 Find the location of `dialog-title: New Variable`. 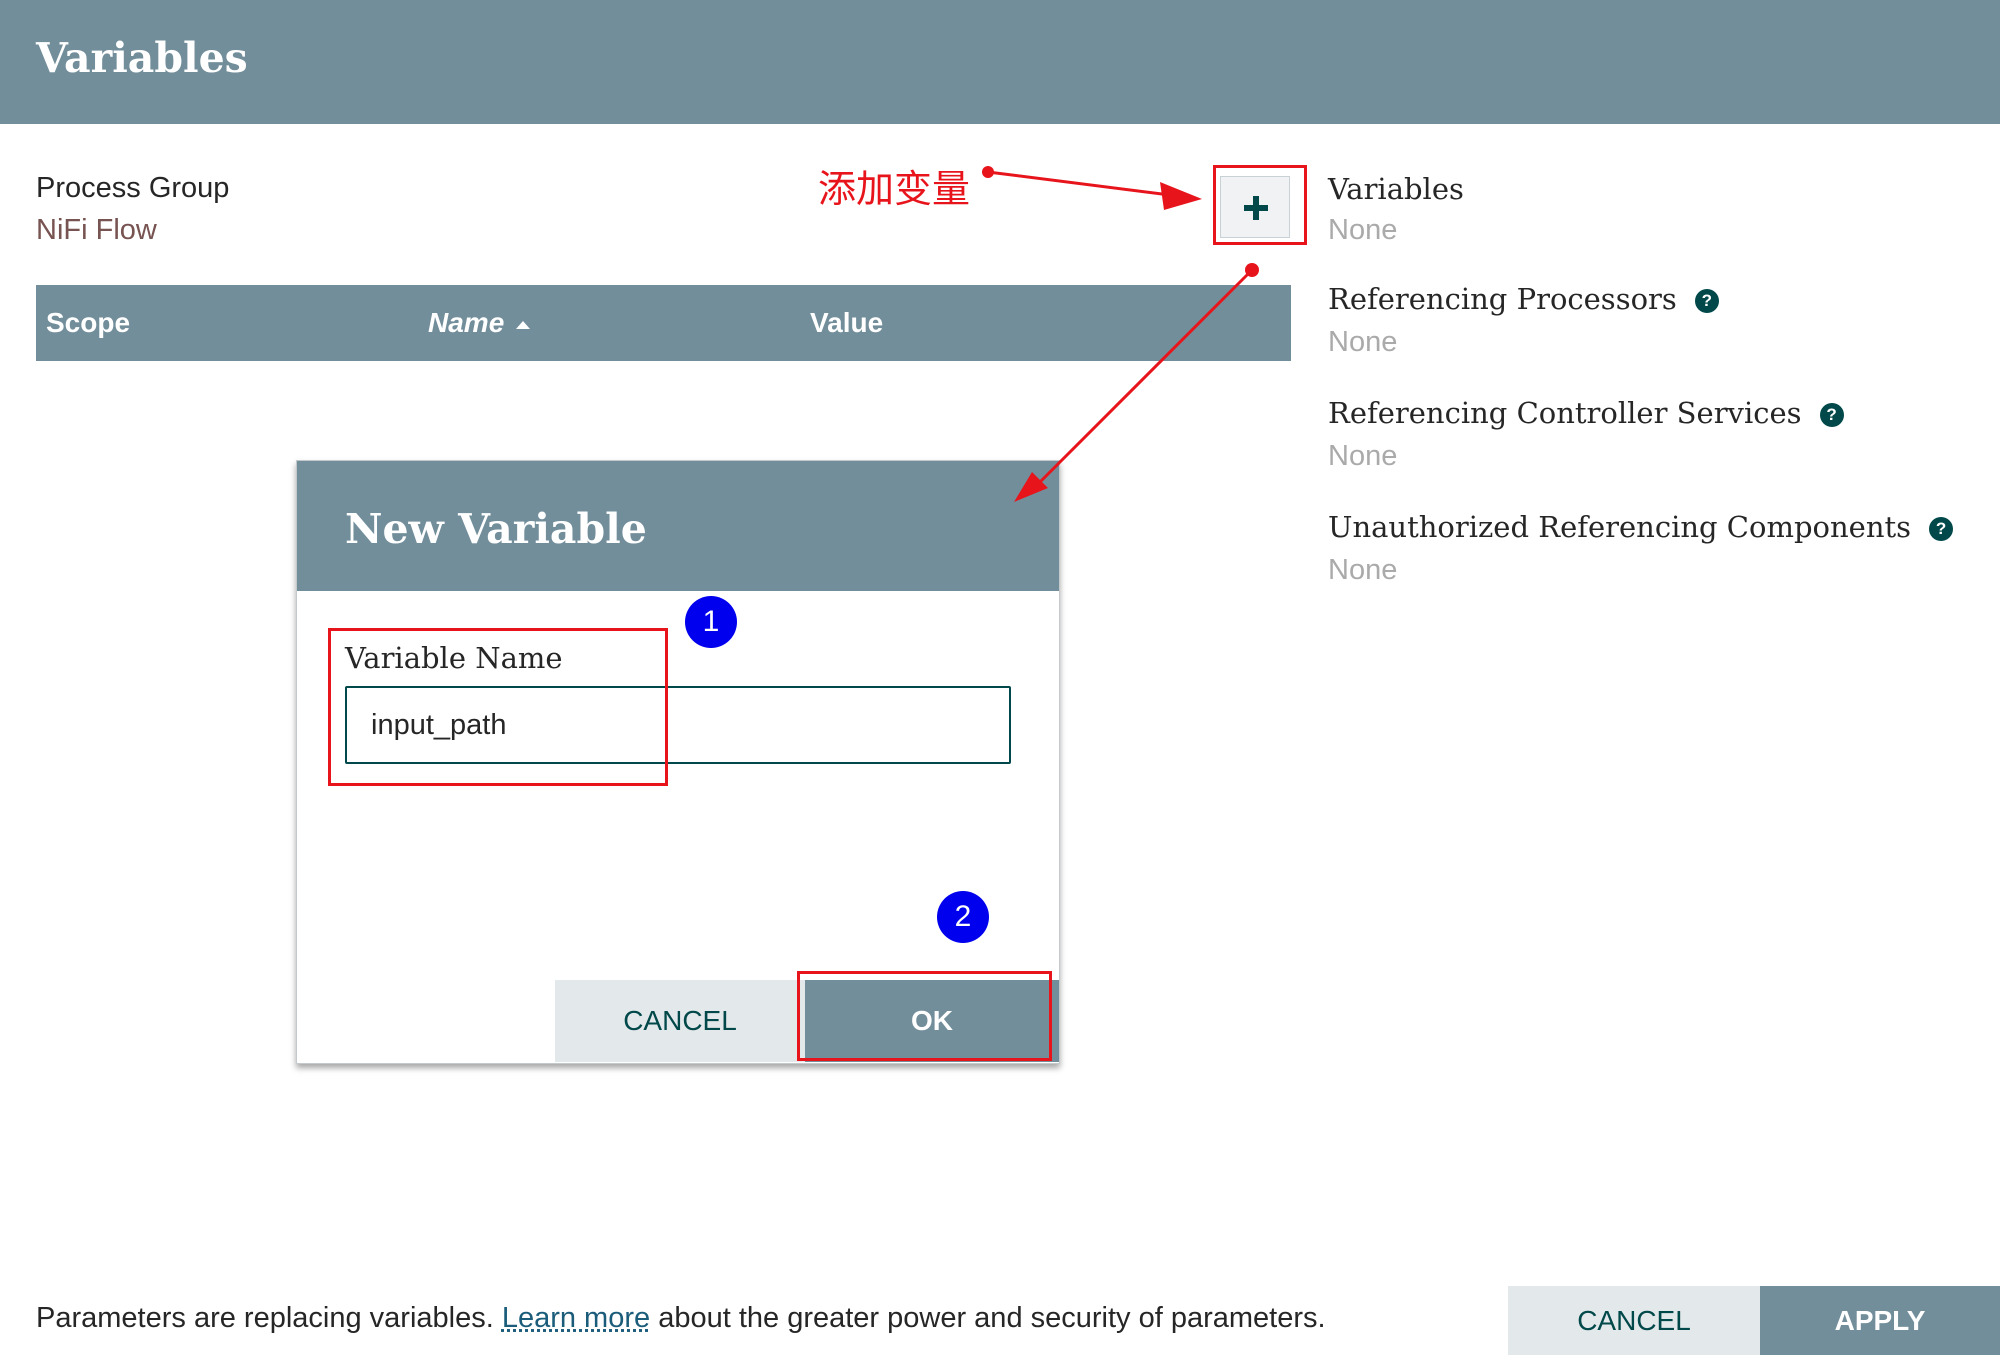

dialog-title: New Variable is located at coordinates (496, 529).